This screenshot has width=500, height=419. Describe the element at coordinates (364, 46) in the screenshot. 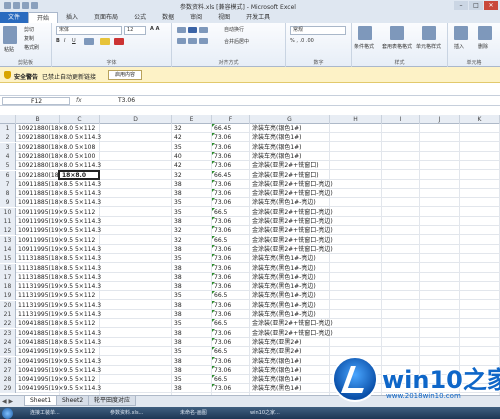

I see `conditional-format-button: 条件格式` at that location.